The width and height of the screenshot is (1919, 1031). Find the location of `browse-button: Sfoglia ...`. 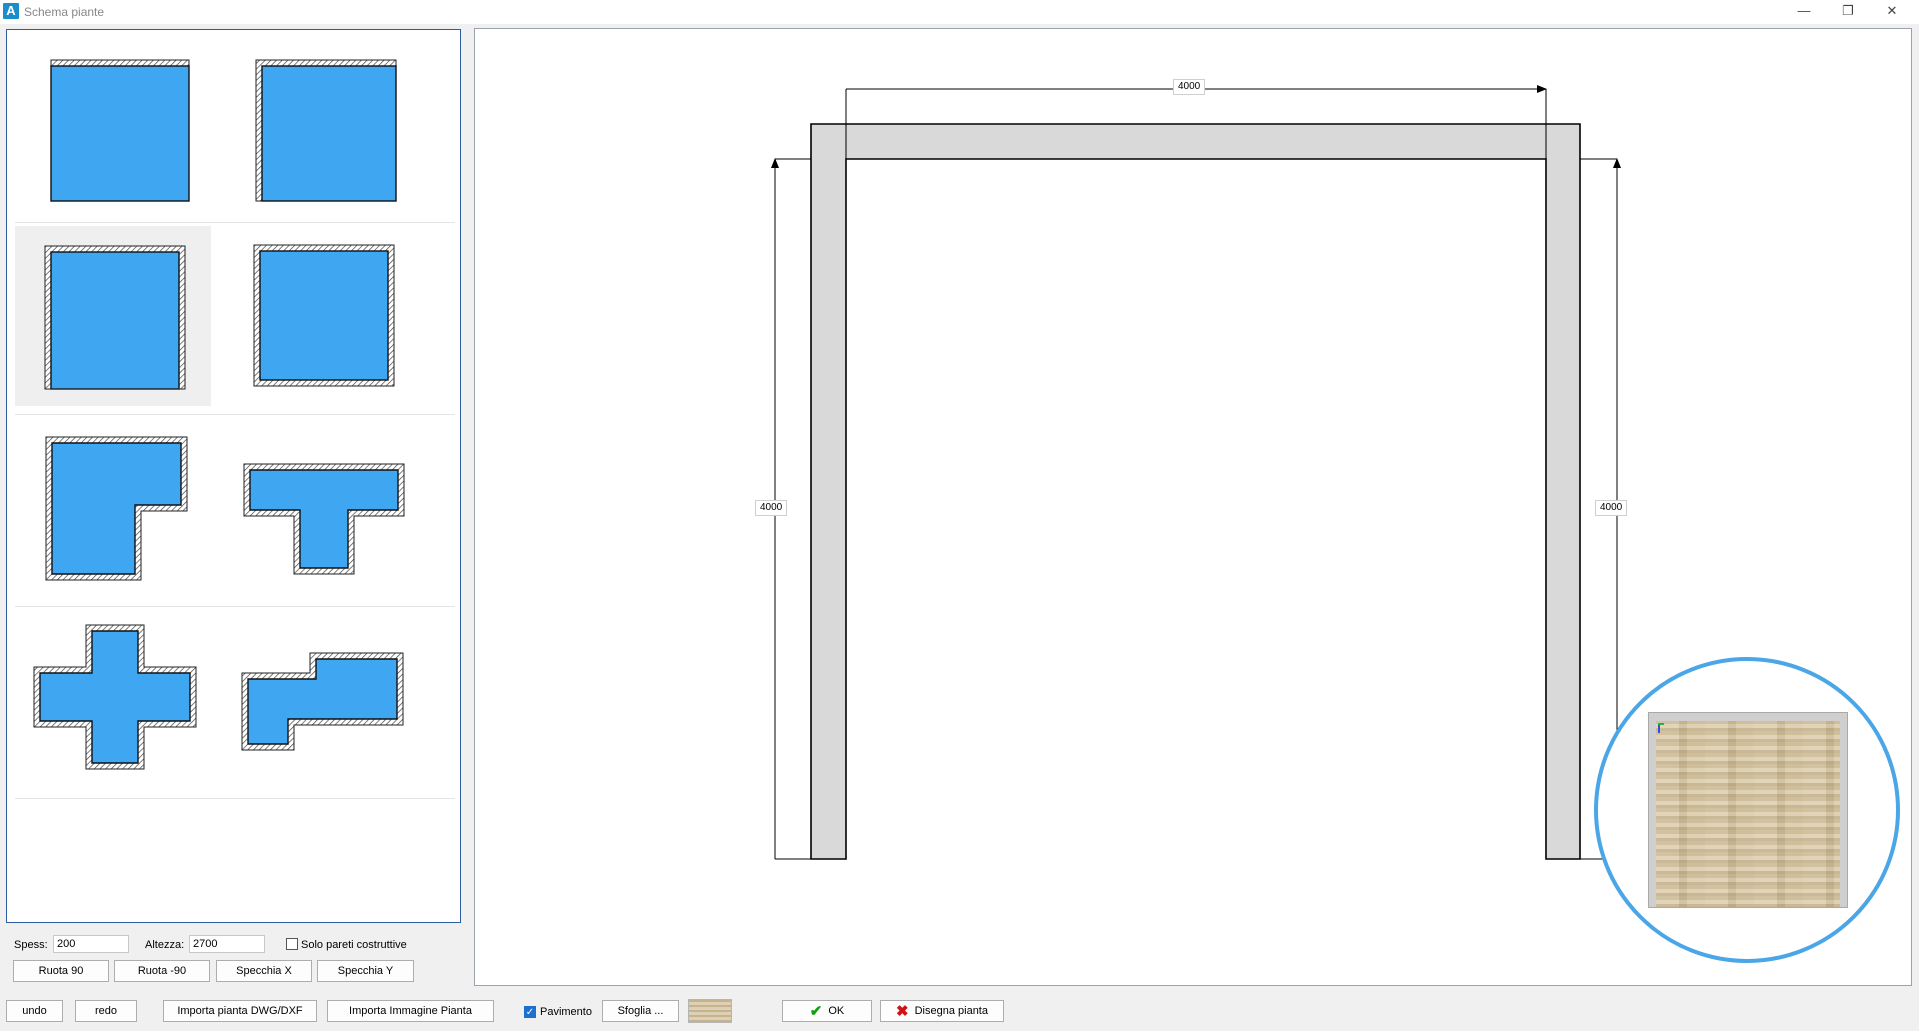

browse-button: Sfoglia ... is located at coordinates (640, 1011).